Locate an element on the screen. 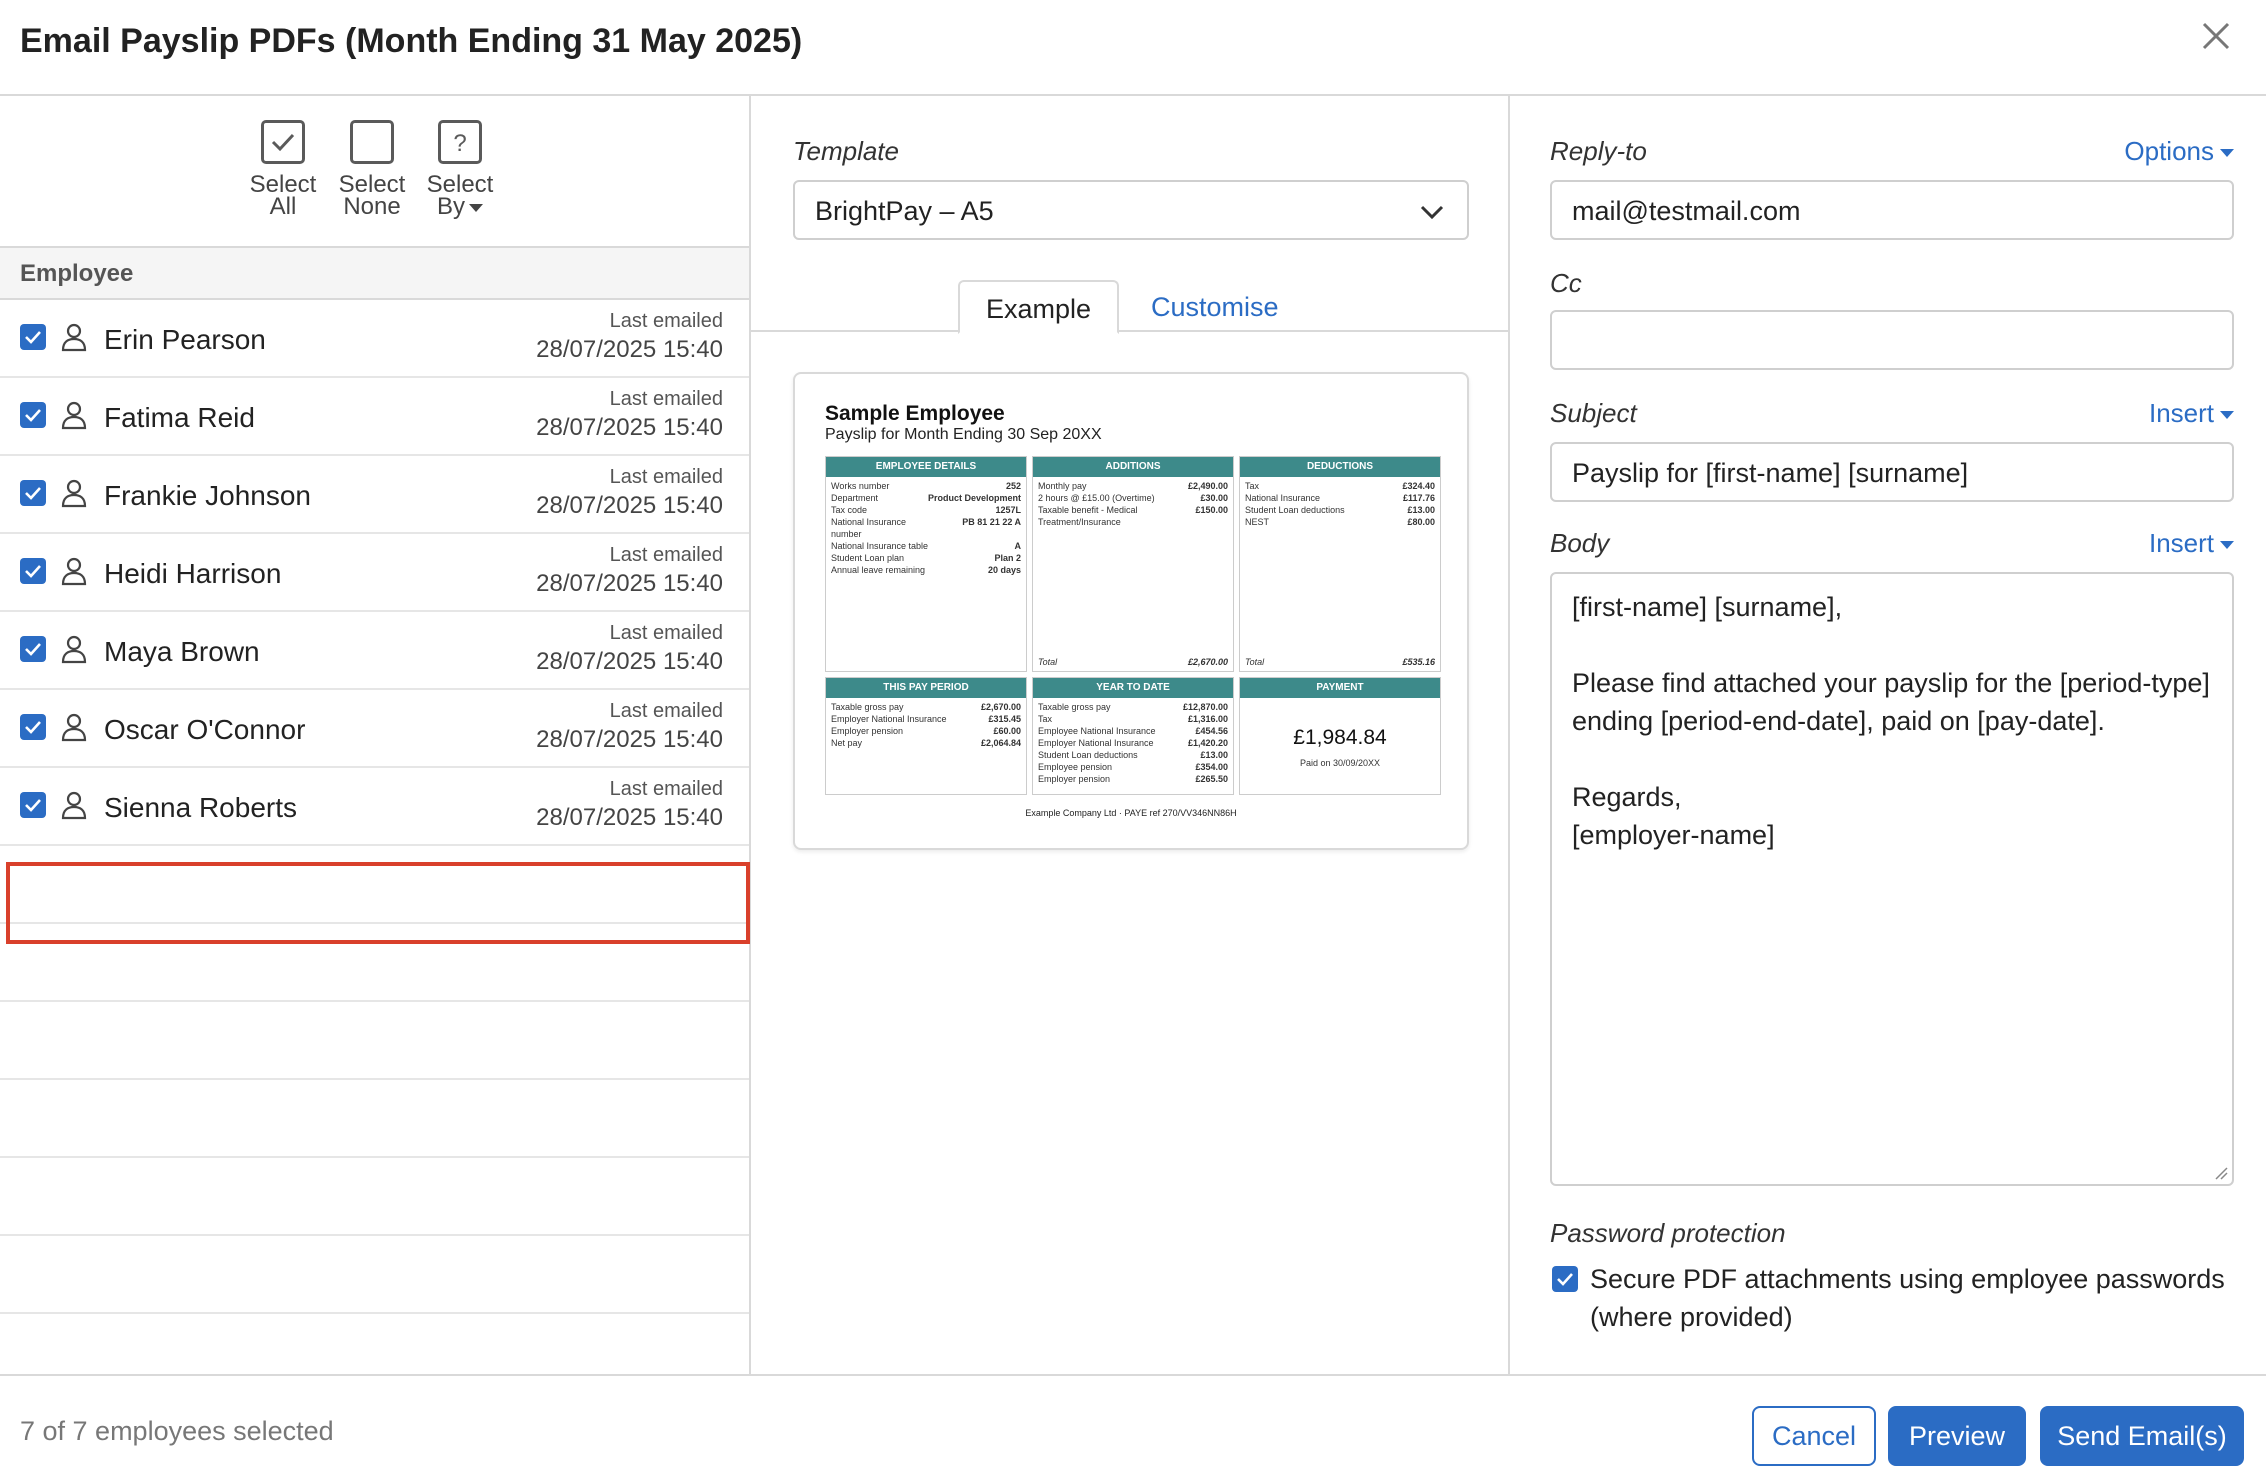 This screenshot has width=2266, height=1482. payslip-line: number is located at coordinates (926, 535).